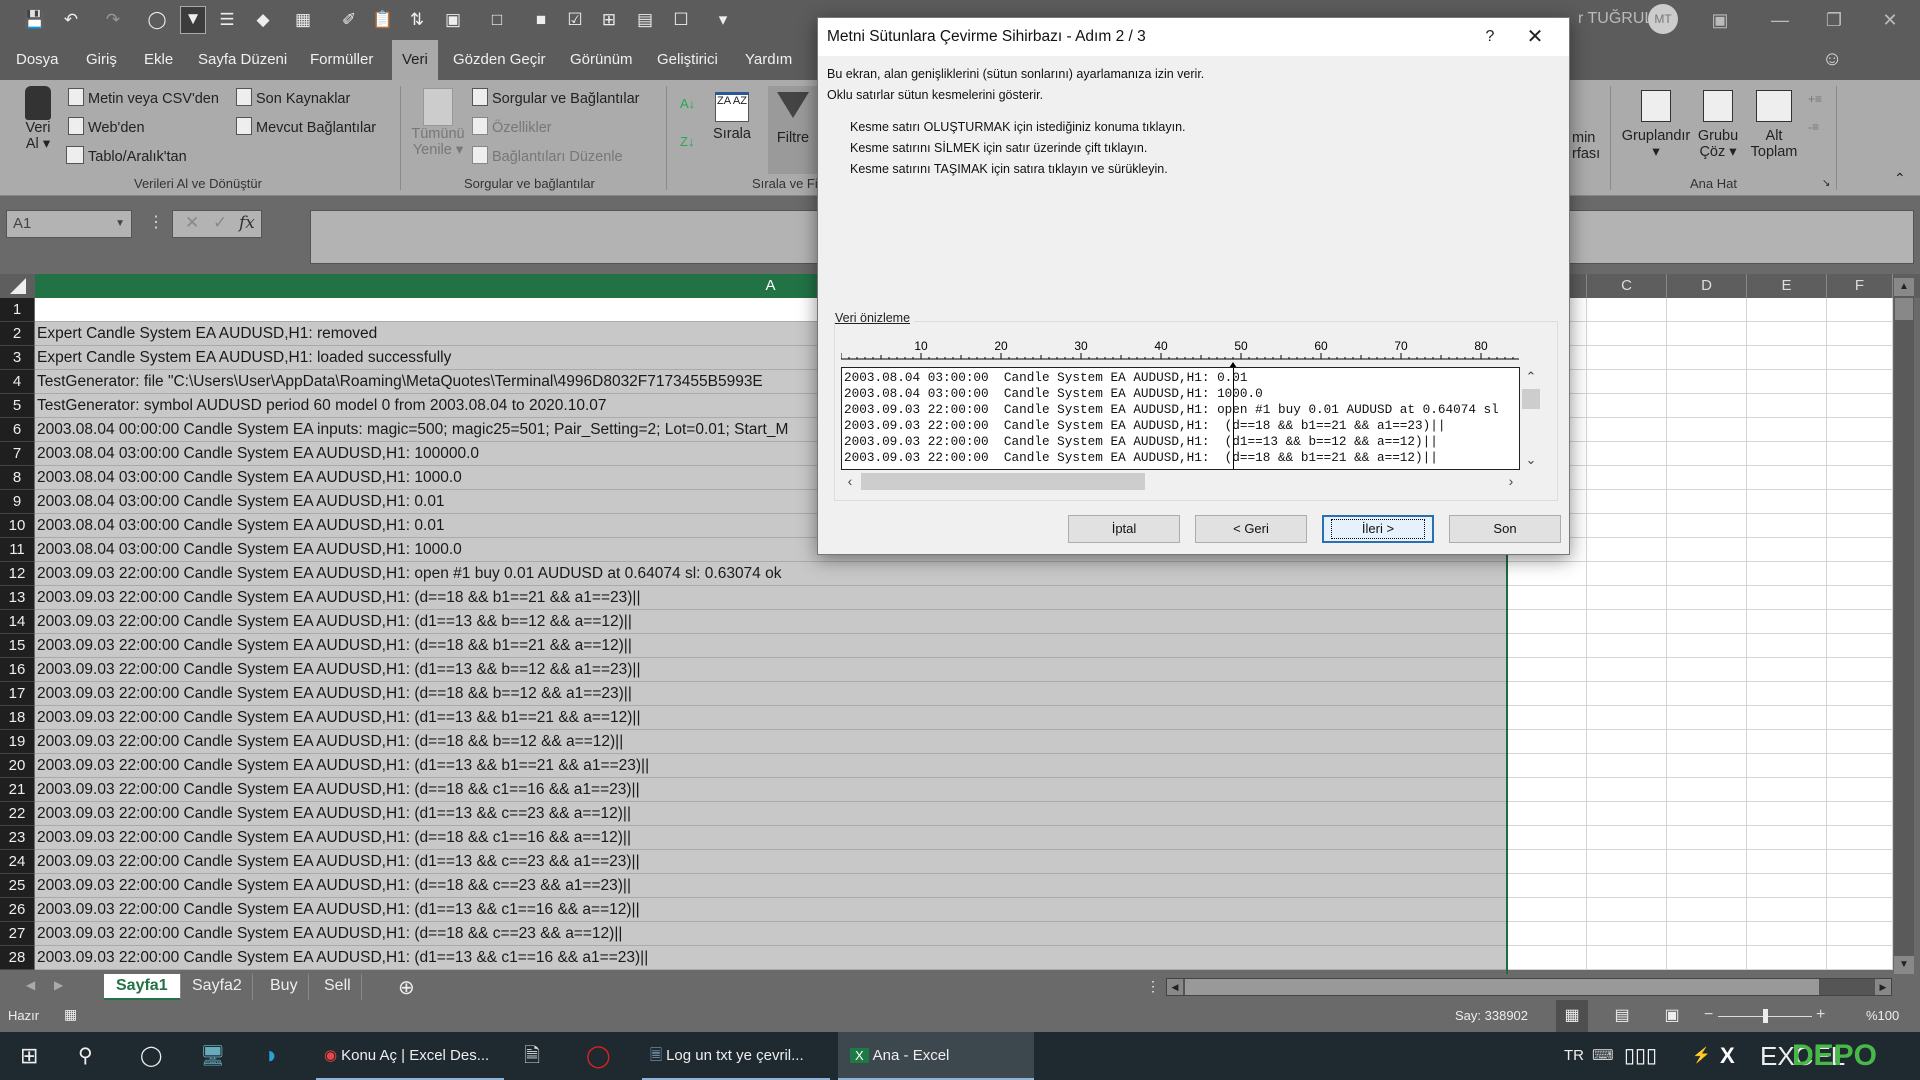  I want to click on tab-veri: Veri, so click(415, 60).